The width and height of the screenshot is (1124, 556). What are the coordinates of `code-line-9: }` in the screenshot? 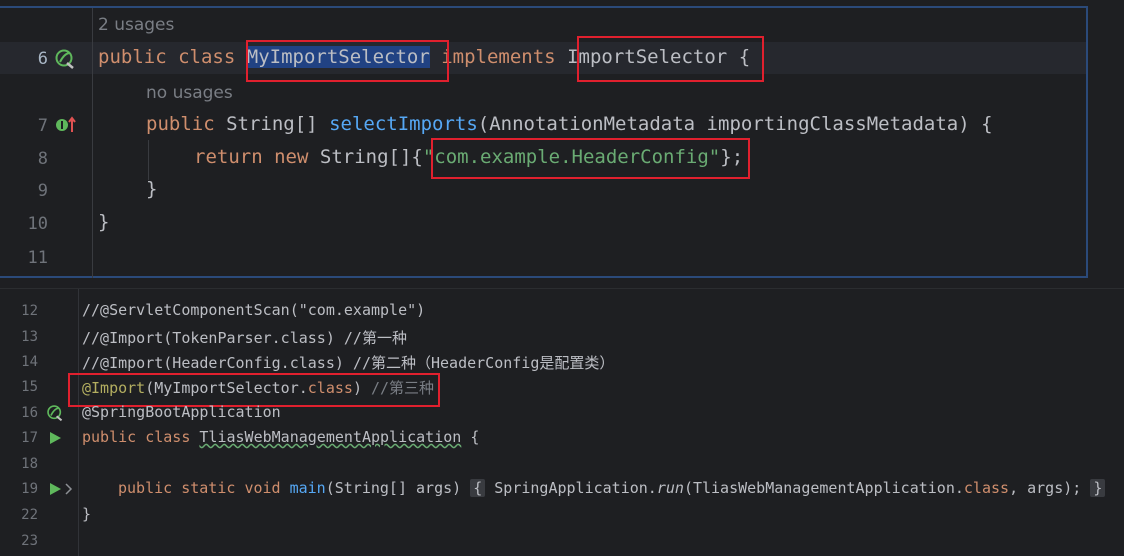 It's located at (152, 189).